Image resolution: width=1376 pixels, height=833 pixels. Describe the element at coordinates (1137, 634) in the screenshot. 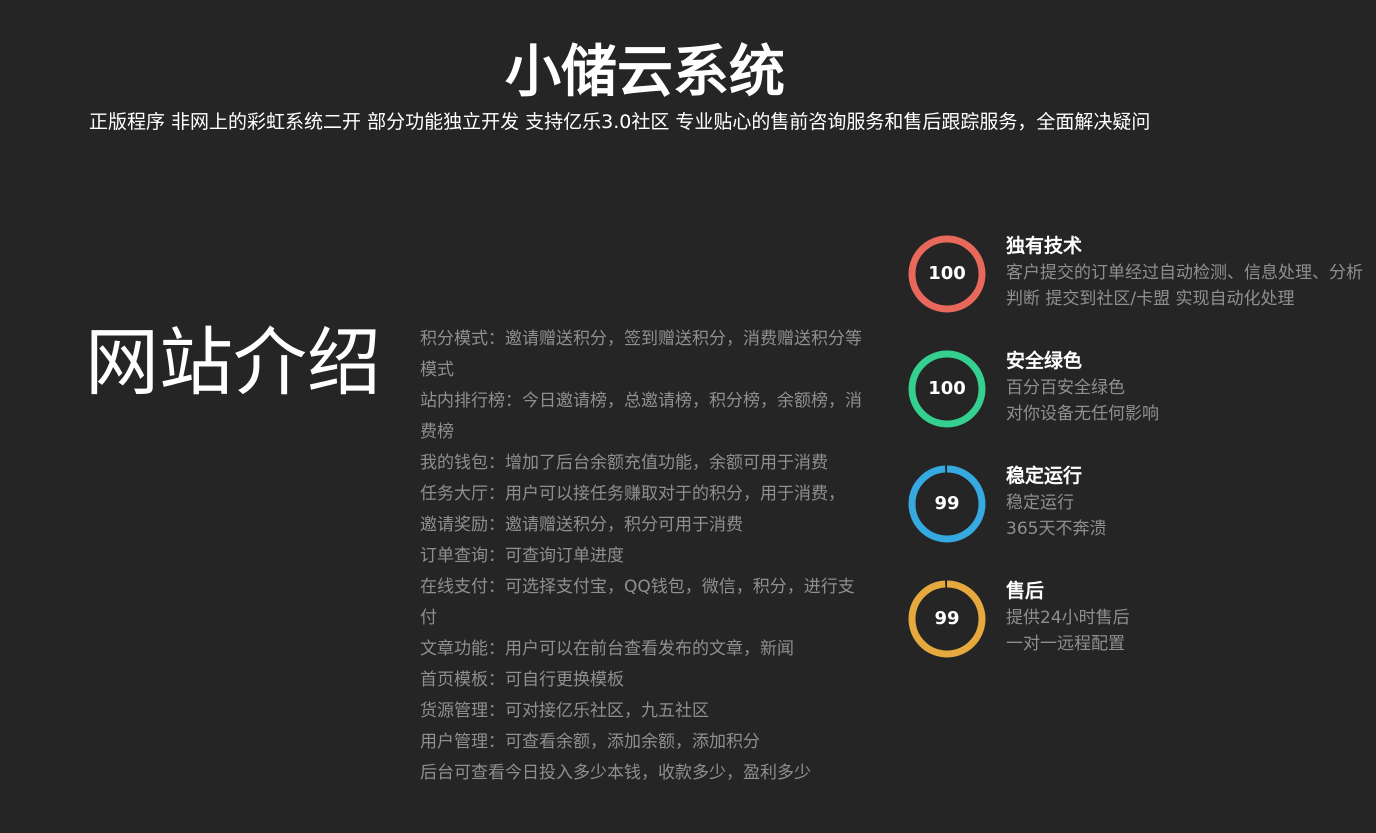

I see `stat-after-sales: 99 售后 提供24小时售后 一对一远程配置` at that location.